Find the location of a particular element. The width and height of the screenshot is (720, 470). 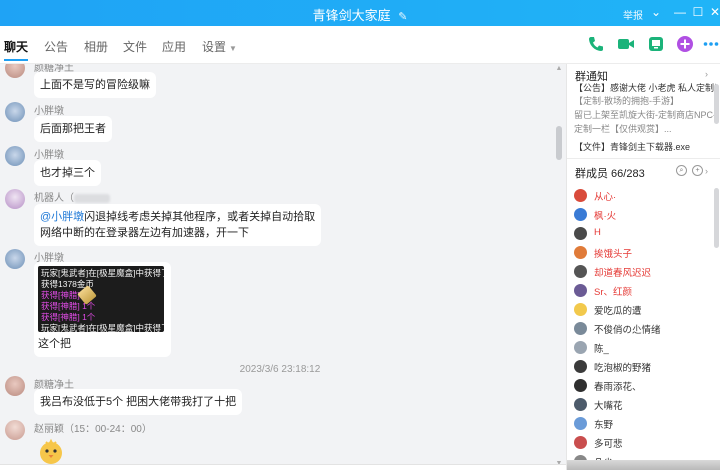

tab-settings: 设置 ▼ is located at coordinates (219, 46).